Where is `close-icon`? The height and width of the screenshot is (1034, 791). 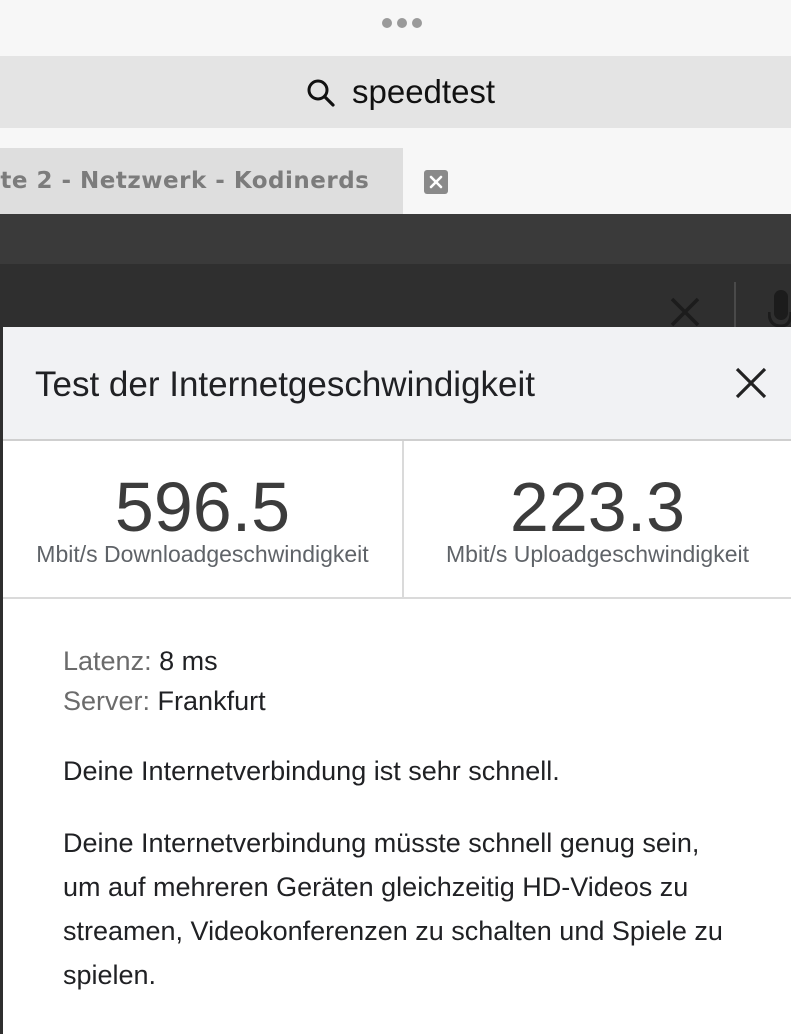 close-icon is located at coordinates (751, 383).